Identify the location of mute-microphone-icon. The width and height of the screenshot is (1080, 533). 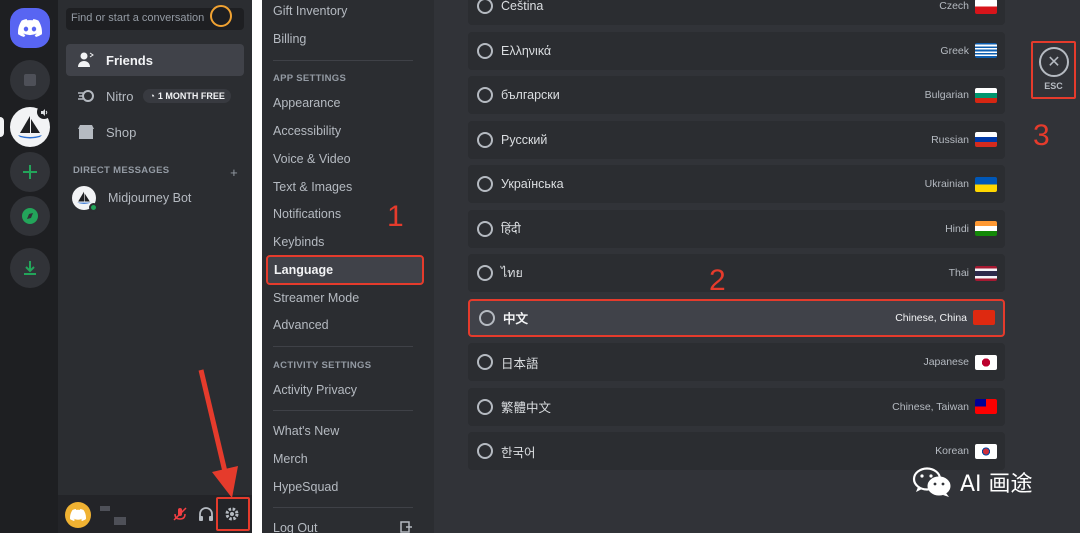
(180, 514).